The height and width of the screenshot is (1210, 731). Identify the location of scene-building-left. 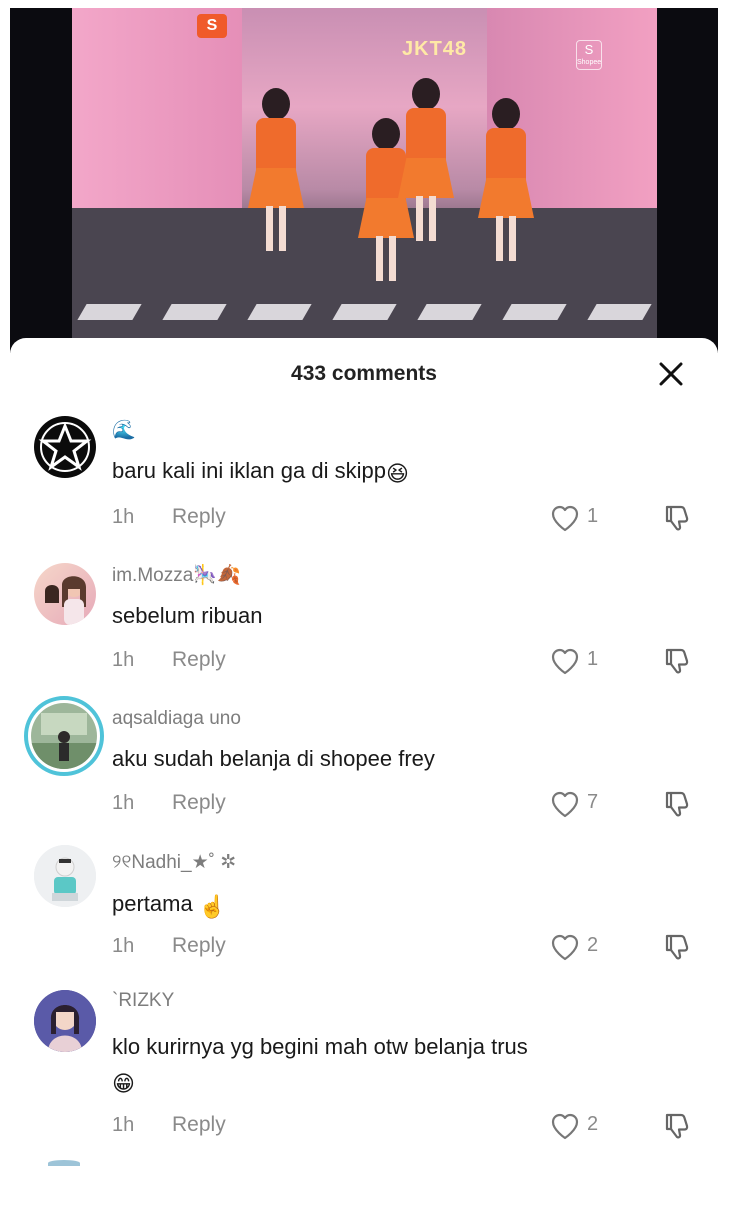
(157, 108).